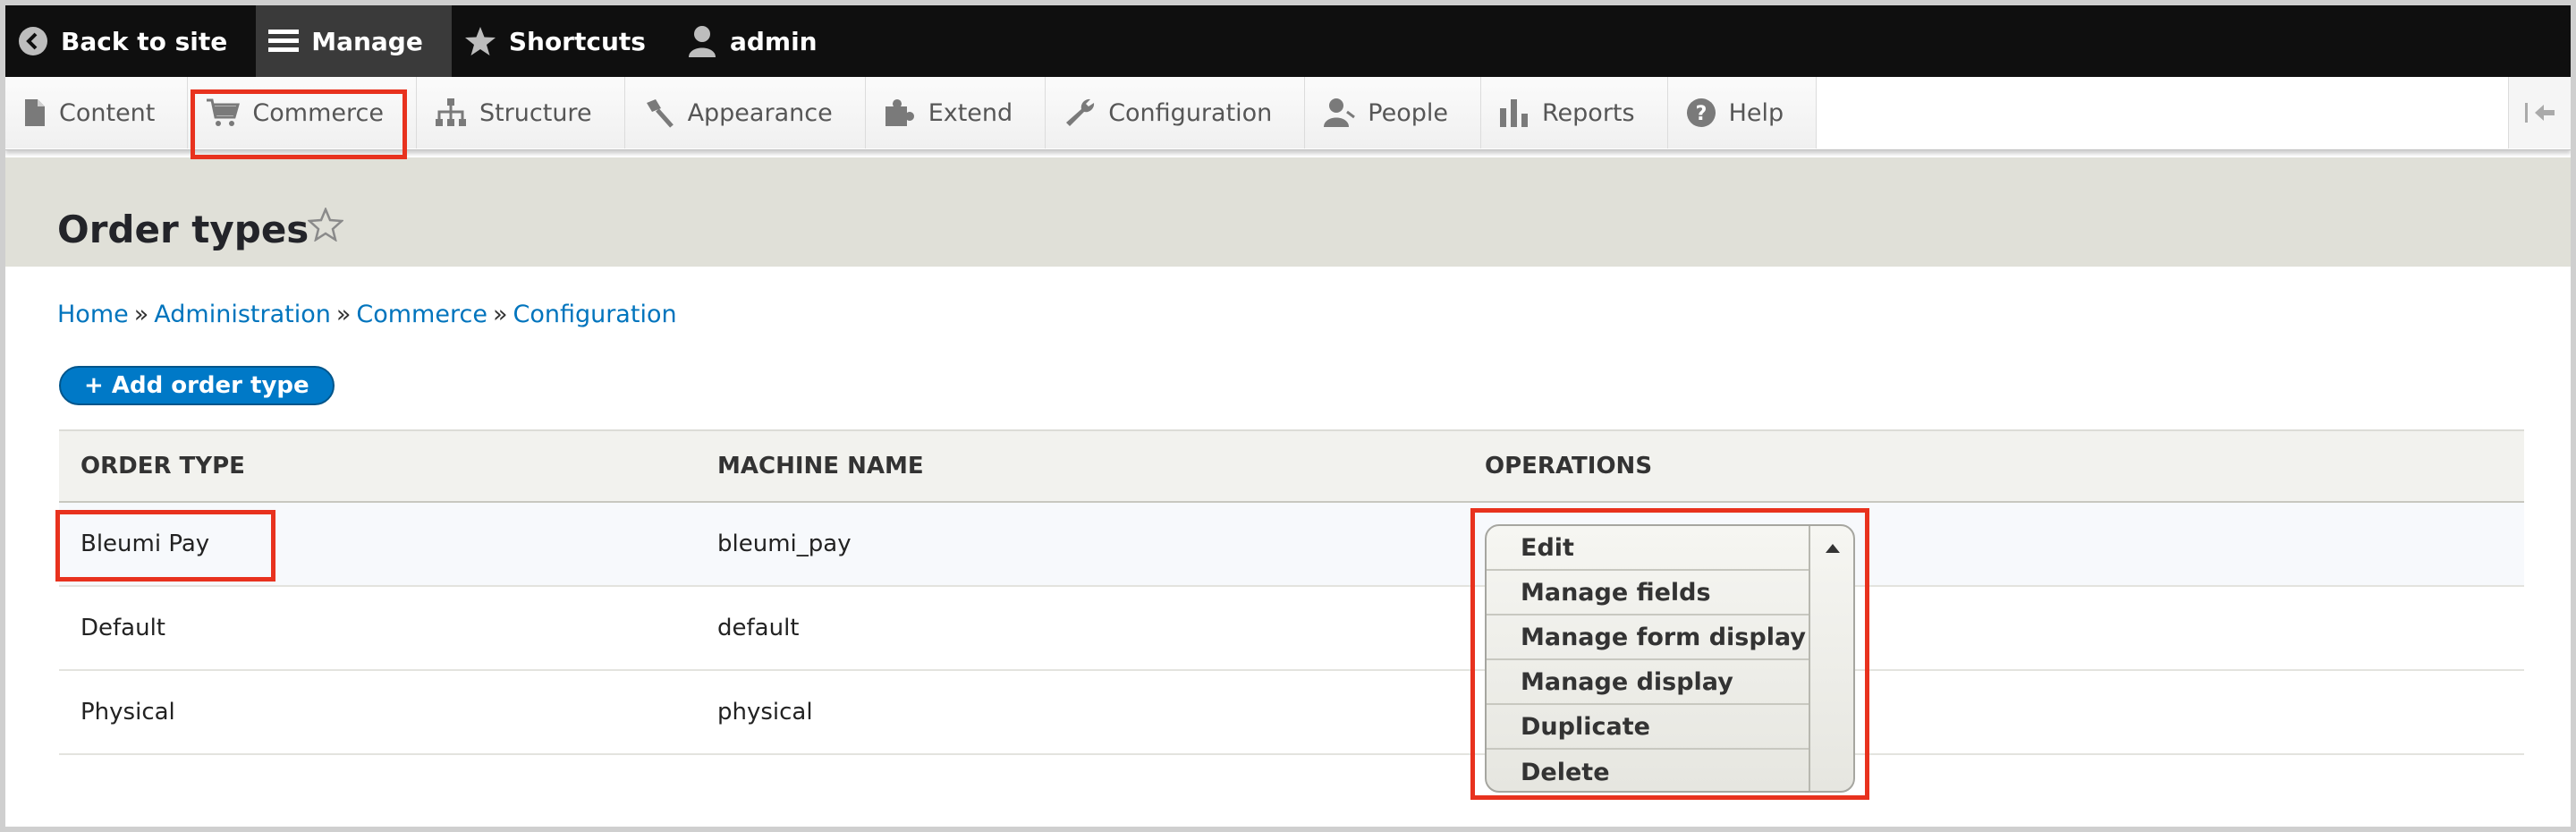 The image size is (2576, 832). What do you see at coordinates (144, 41) in the screenshot?
I see `back-to-site-label: Back to site` at bounding box center [144, 41].